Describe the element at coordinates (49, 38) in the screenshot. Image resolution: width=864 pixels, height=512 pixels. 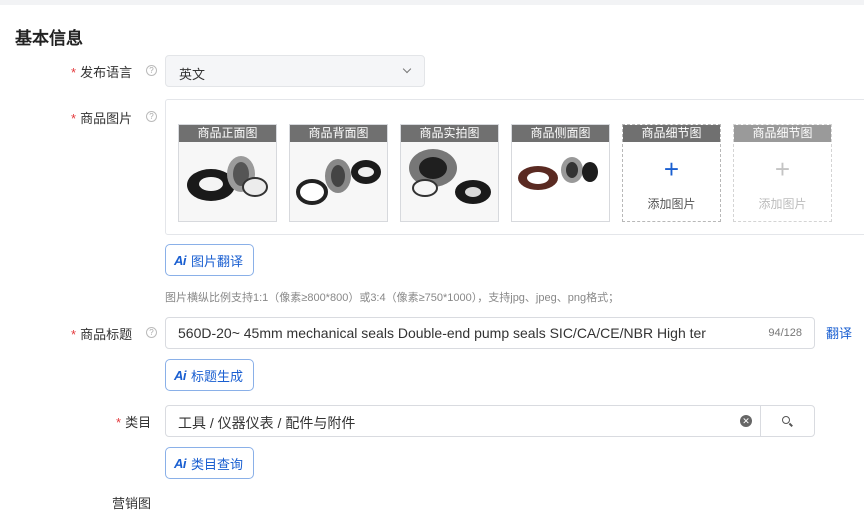
I see `section-title: 基本信息` at that location.